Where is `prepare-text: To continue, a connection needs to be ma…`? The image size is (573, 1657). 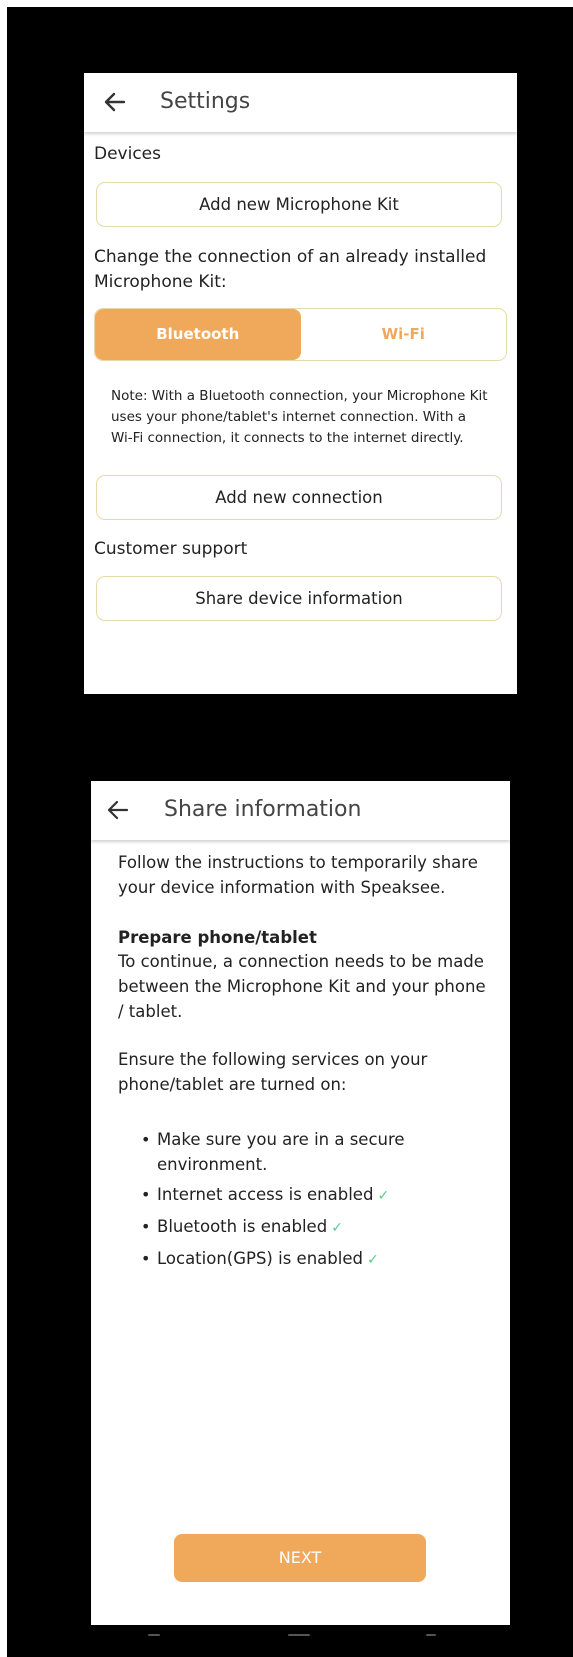
prepare-text: To continue, a connection needs to be ma… is located at coordinates (302, 986).